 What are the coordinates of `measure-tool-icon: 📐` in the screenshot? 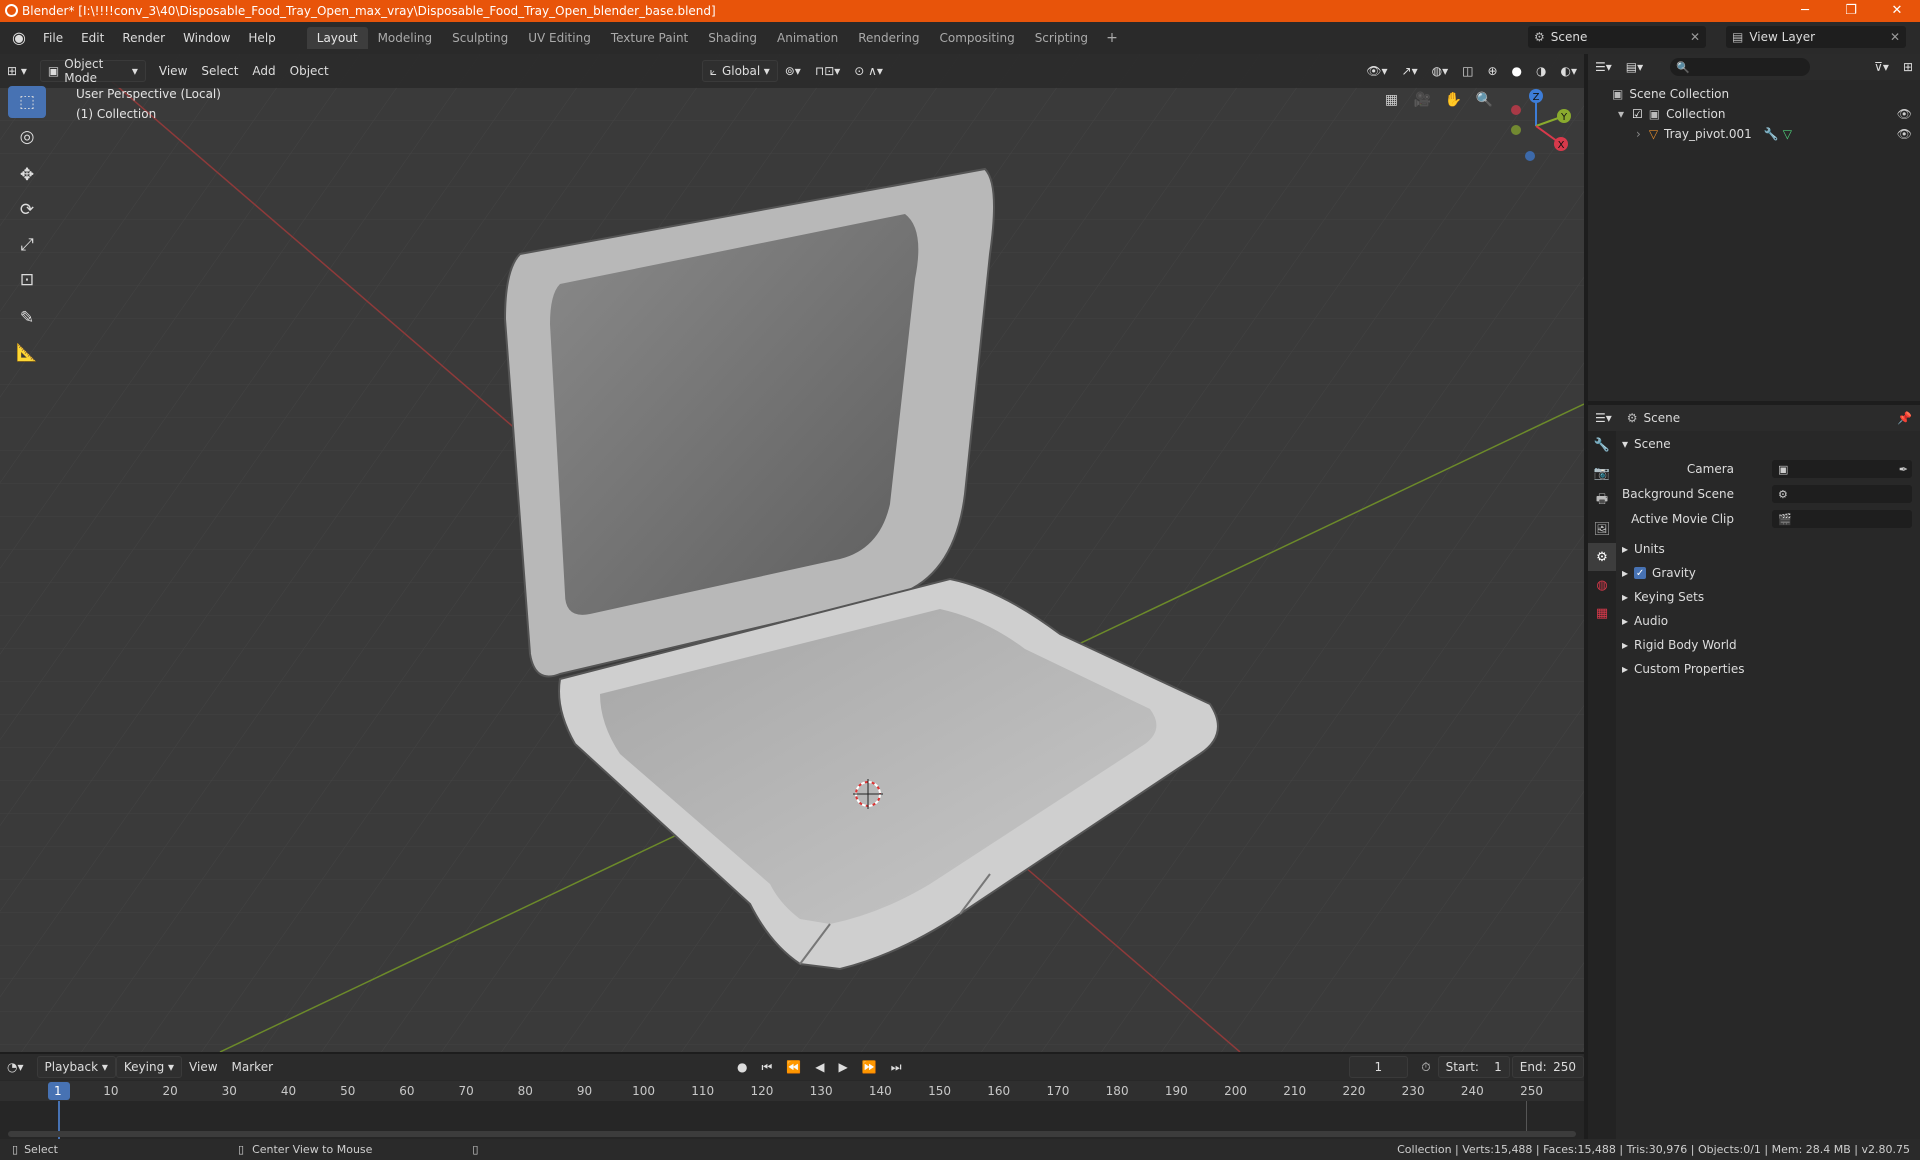 It's located at (27, 353).